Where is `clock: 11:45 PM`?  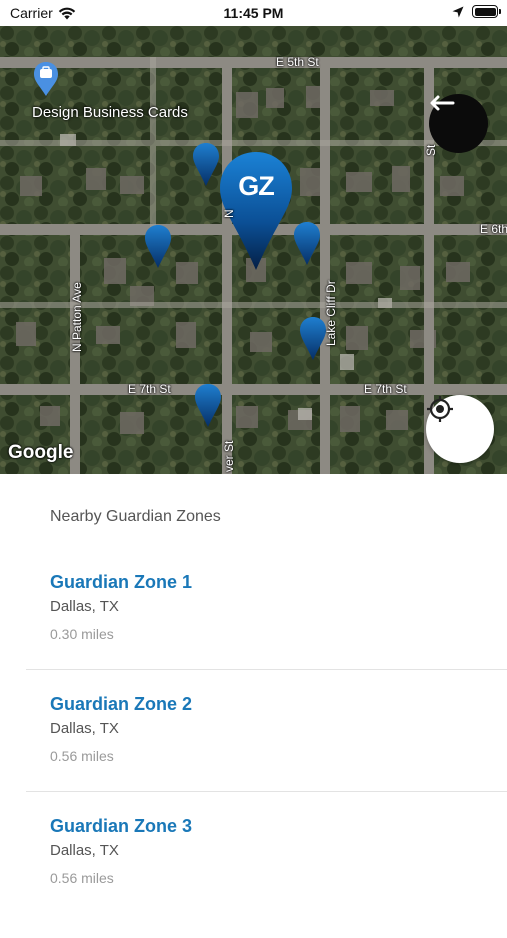
clock: 11:45 PM is located at coordinates (253, 13).